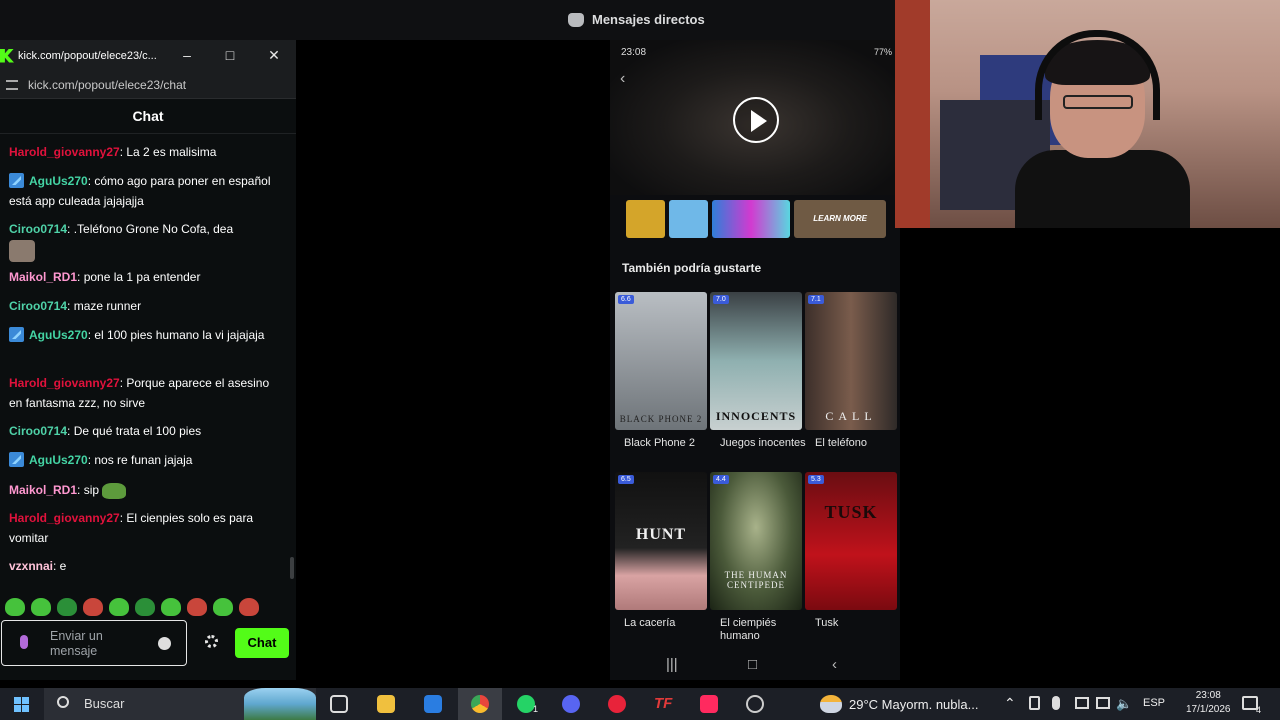 The height and width of the screenshot is (720, 1280). I want to click on movie-title: El teléfono, so click(857, 443).